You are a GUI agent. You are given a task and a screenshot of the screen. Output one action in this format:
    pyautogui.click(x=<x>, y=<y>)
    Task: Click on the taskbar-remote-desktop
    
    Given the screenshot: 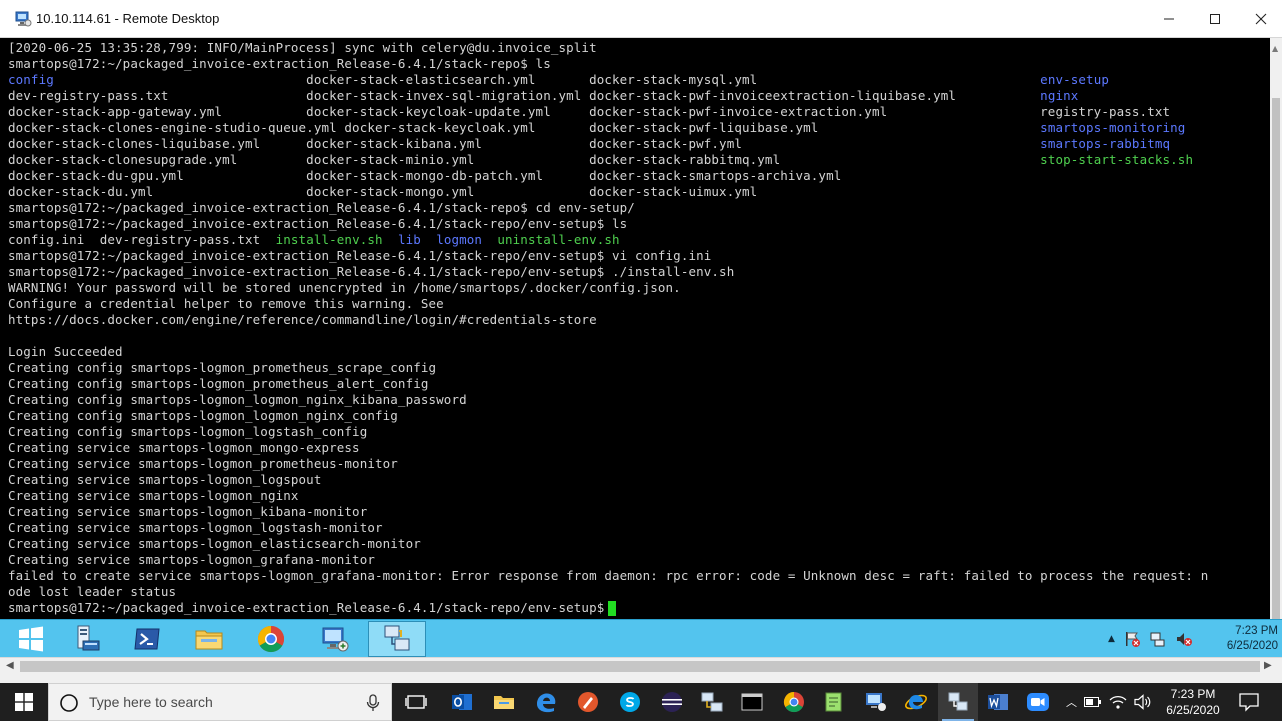 What is the action you would take?
    pyautogui.click(x=876, y=702)
    